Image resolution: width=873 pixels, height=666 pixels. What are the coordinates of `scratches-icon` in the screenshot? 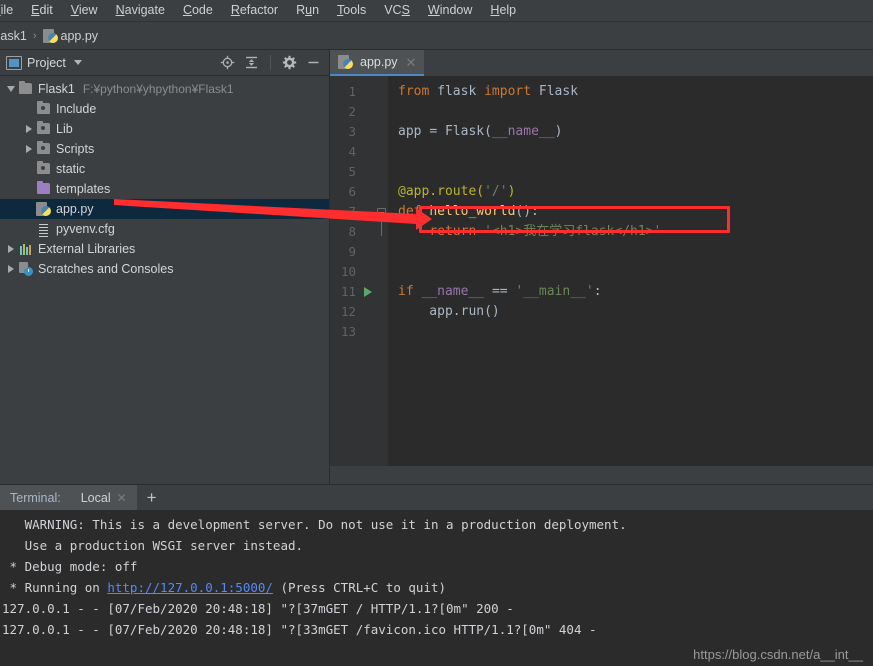 It's located at (26, 269).